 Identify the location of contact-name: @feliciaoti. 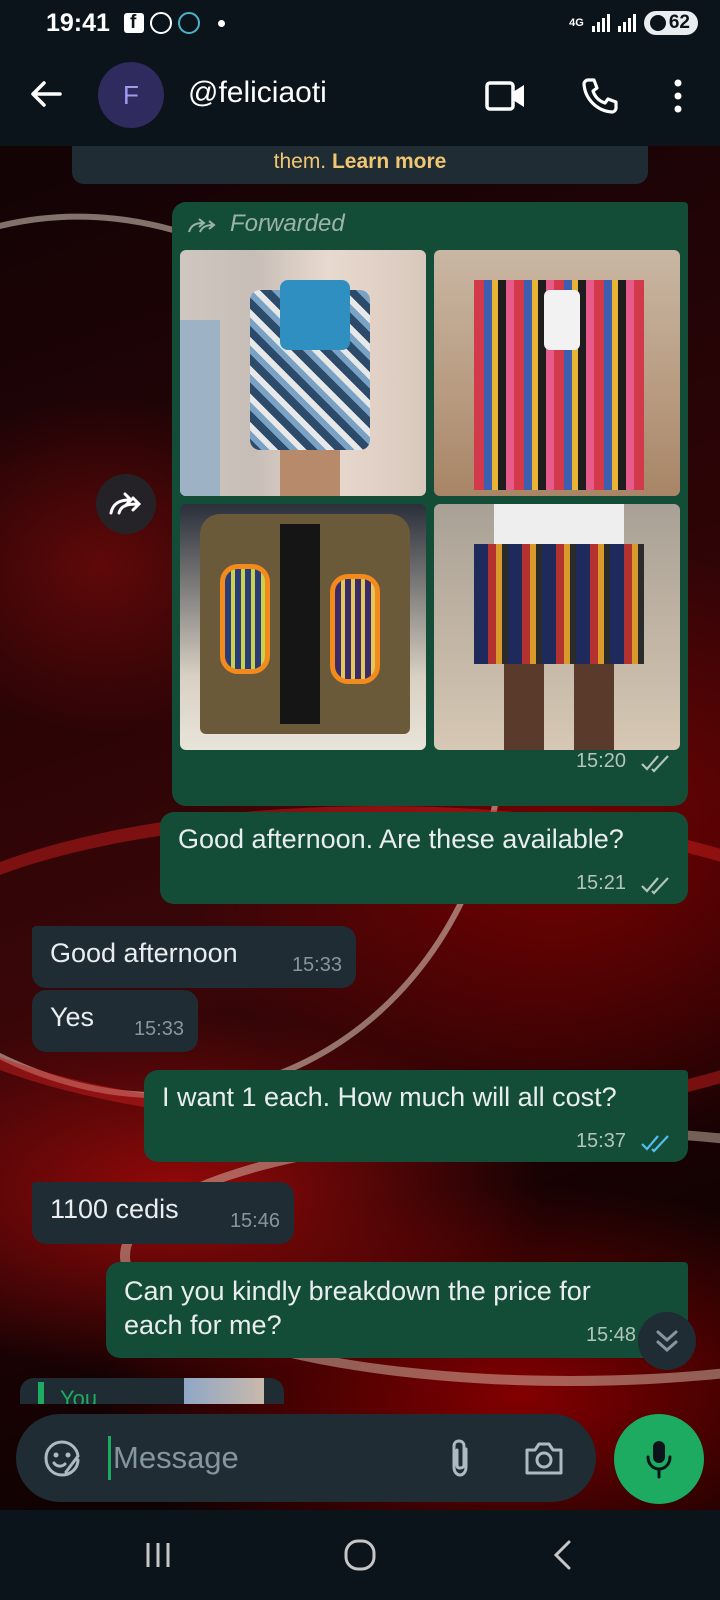
(257, 93).